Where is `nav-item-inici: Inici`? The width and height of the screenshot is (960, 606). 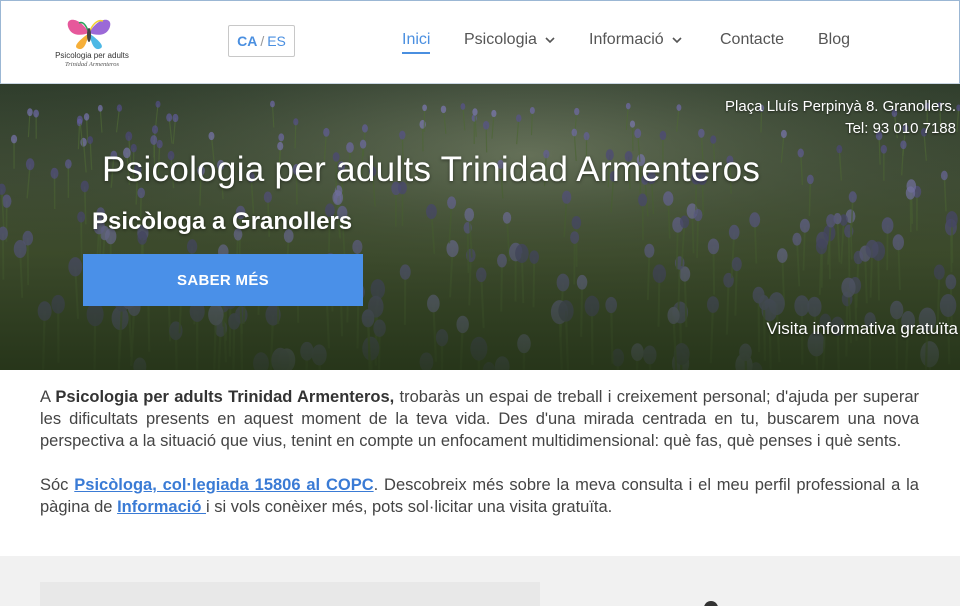 nav-item-inici: Inici is located at coordinates (416, 42).